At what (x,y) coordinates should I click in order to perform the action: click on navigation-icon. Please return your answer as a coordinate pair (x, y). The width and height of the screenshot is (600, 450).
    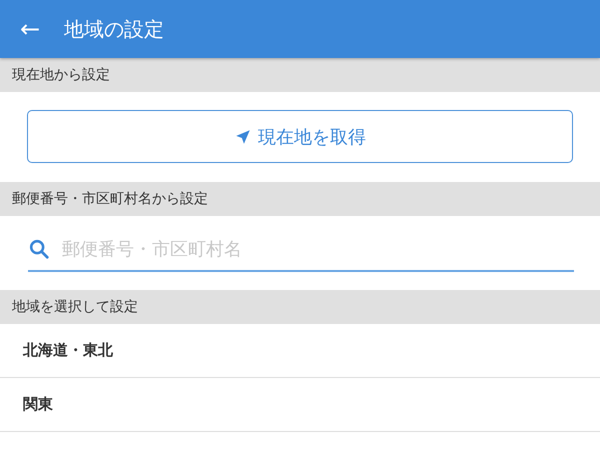
    Looking at the image, I should click on (243, 137).